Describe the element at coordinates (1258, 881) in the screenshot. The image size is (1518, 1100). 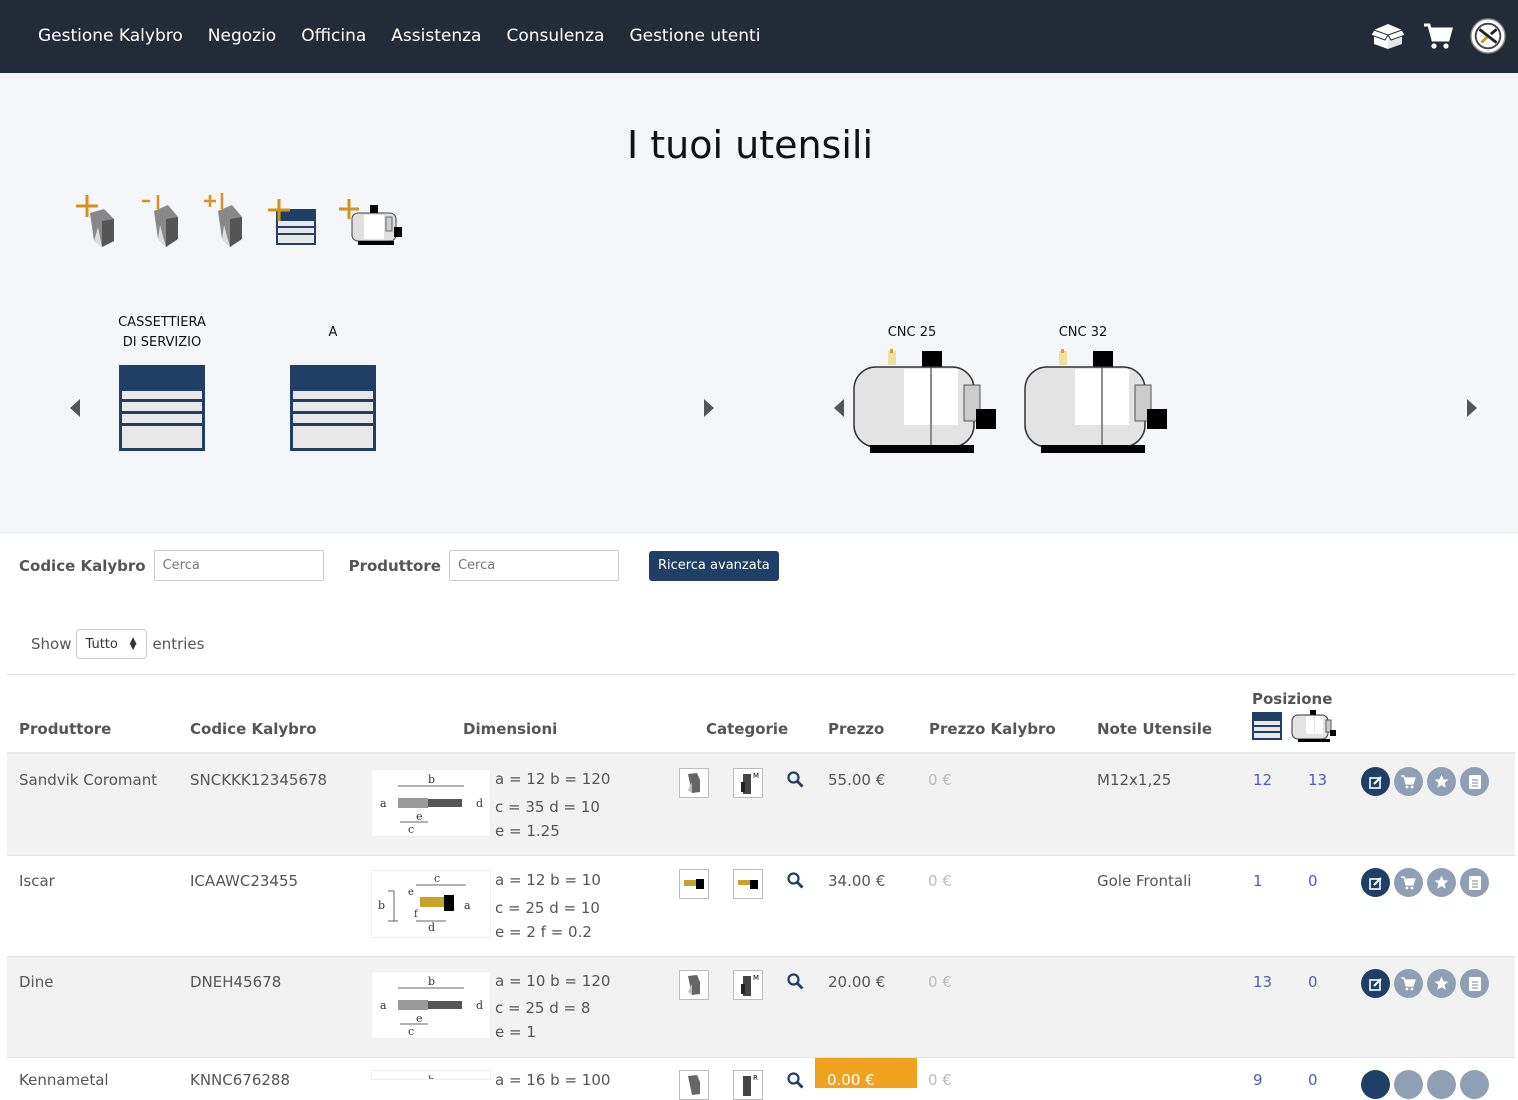
I see `position-drawer-link: 1` at that location.